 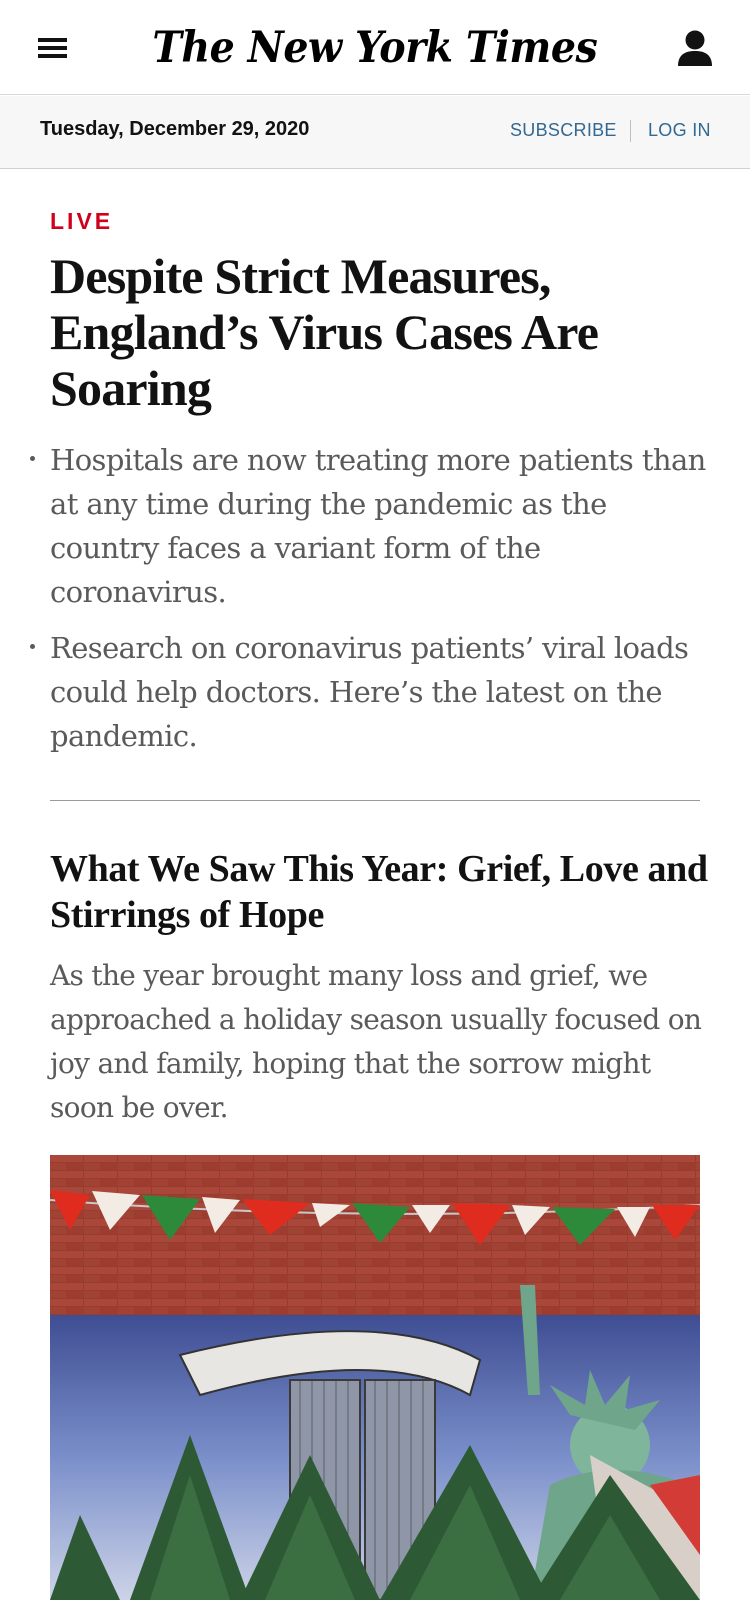 I want to click on nyt-logo: The New York Times, so click(x=375, y=48).